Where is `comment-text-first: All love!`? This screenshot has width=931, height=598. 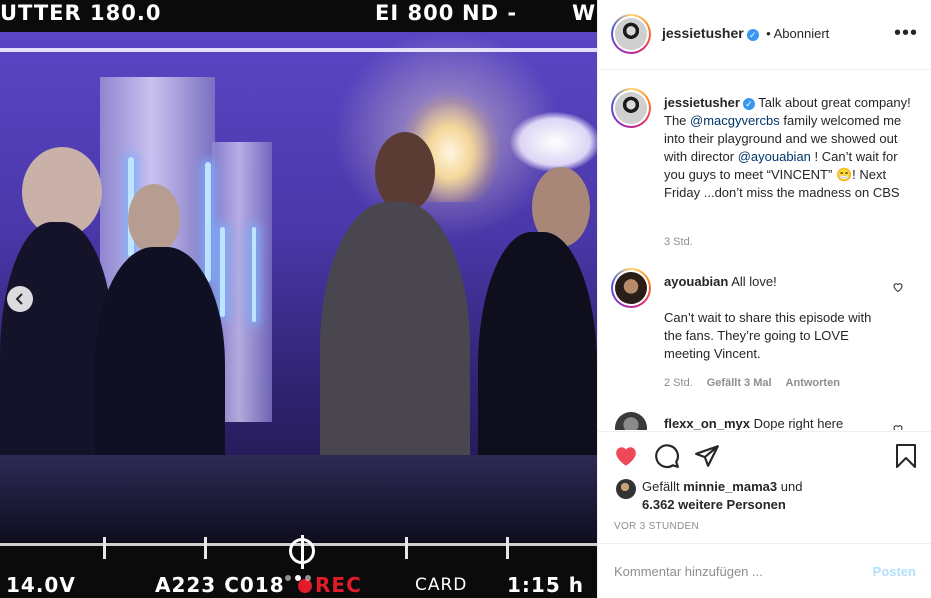
comment-text-first: All love! is located at coordinates (754, 281).